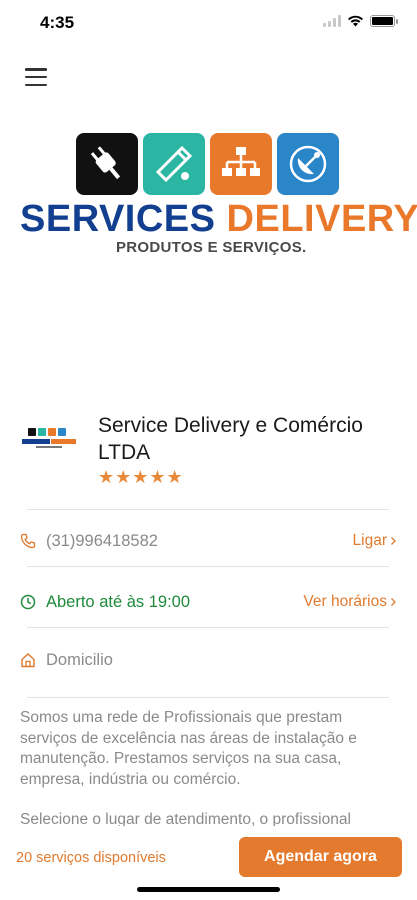 The height and width of the screenshot is (900, 417). What do you see at coordinates (369, 540) in the screenshot?
I see `call-label: Ligar` at bounding box center [369, 540].